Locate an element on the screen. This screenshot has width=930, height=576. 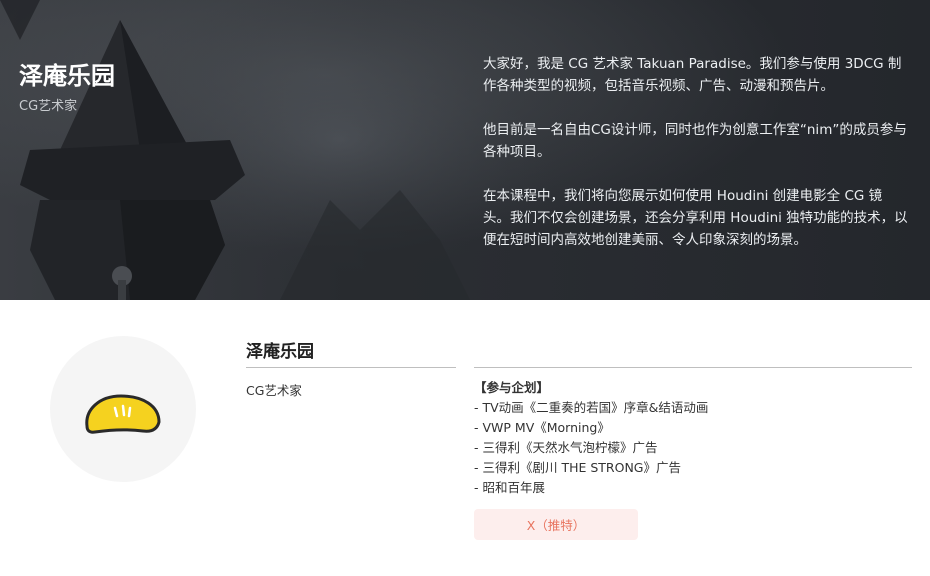
list-item: - VWP MV《Morning》 is located at coordinates (542, 427).